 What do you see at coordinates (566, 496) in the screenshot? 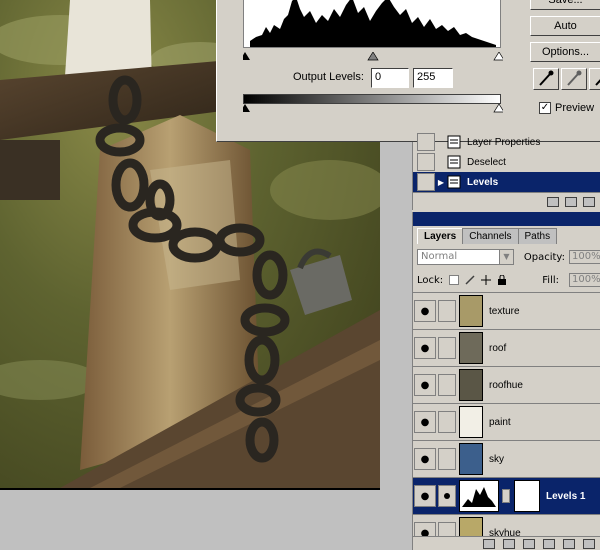
I see `layer-name: Levels 1` at bounding box center [566, 496].